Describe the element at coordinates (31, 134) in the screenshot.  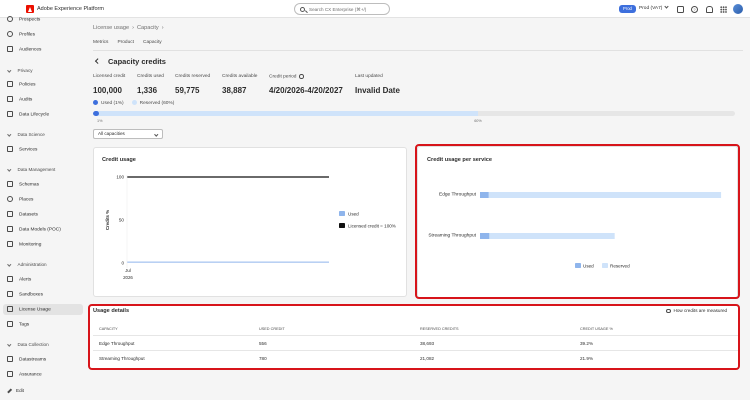
I see `section-title: Data Science` at that location.